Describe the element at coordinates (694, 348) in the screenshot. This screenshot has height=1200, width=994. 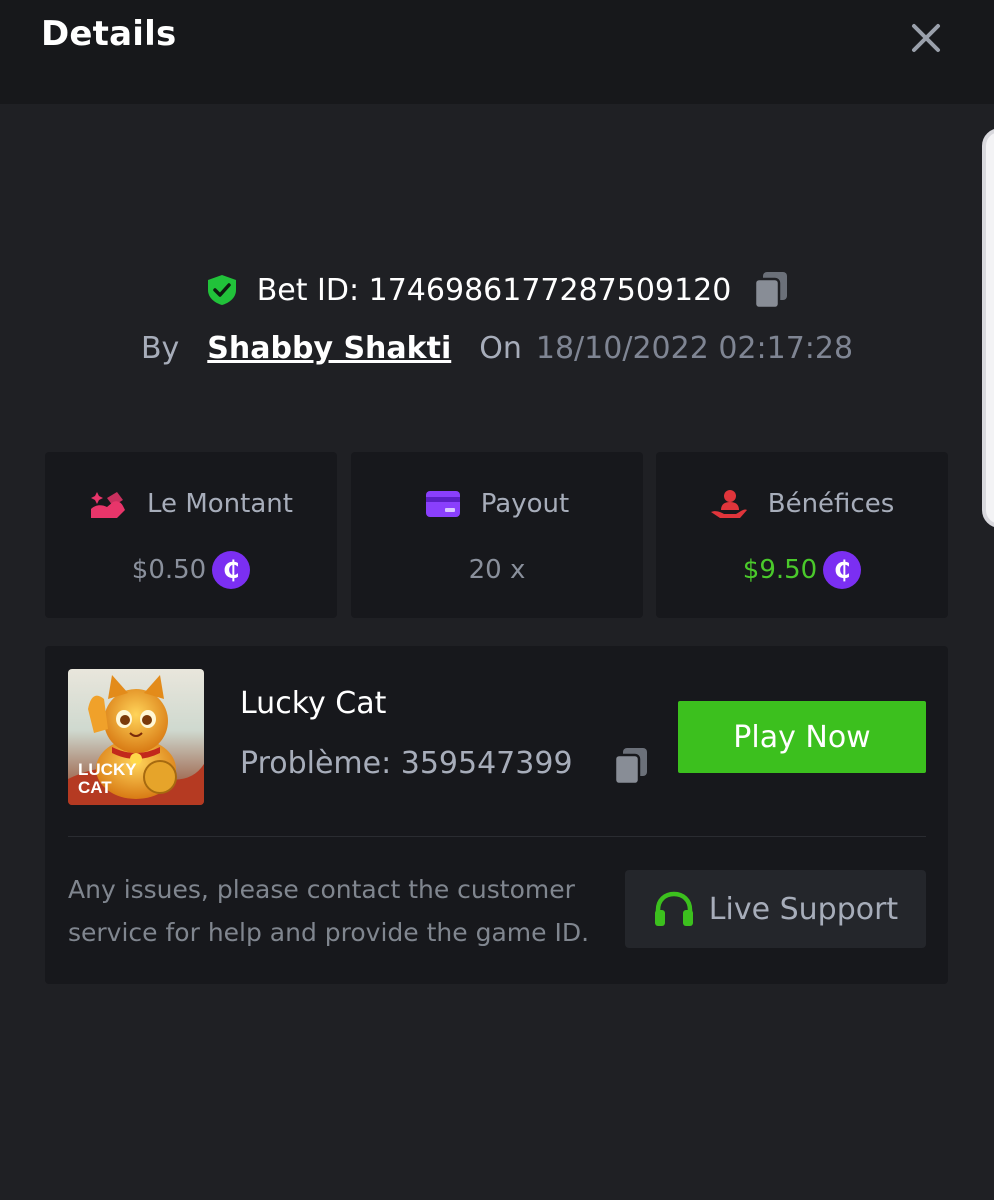
I see `bet-datetime: 18/10/2022 02:17:28` at that location.